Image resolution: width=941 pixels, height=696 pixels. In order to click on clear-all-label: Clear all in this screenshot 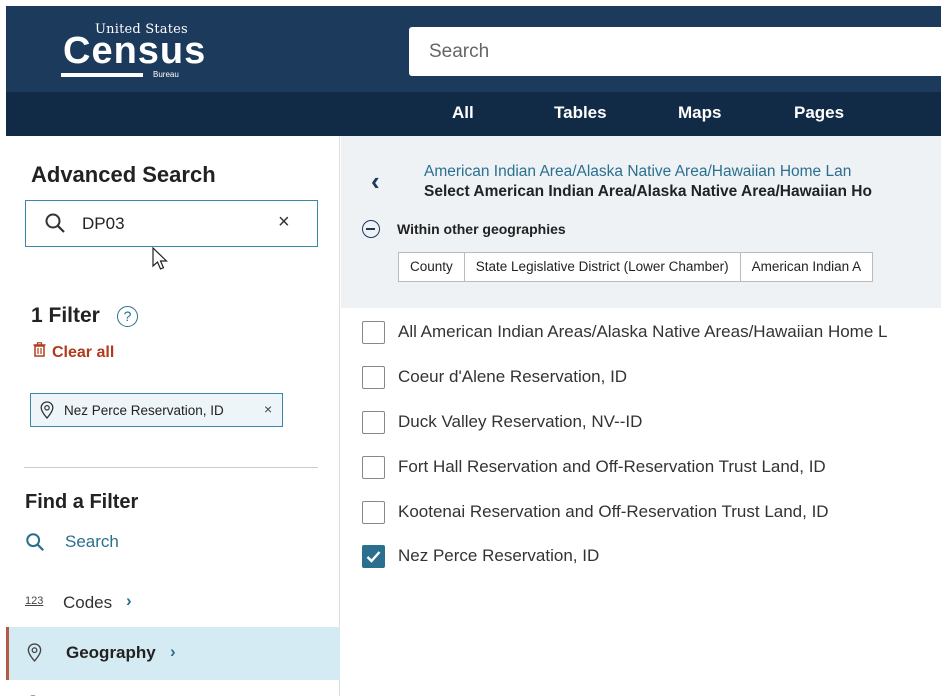, I will do `click(83, 352)`.